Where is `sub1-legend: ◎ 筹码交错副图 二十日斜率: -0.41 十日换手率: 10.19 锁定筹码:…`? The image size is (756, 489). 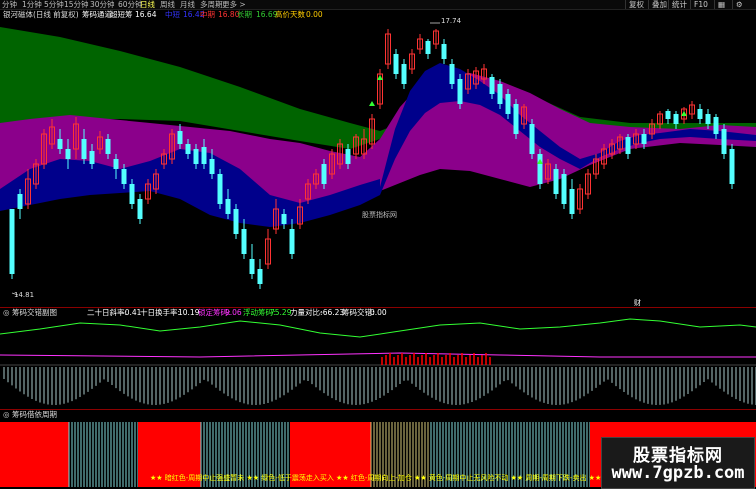 sub1-legend: ◎ 筹码交错副图 二十日斜率: -0.41 十日换手率: 10.19 锁定筹码:… is located at coordinates (378, 312).